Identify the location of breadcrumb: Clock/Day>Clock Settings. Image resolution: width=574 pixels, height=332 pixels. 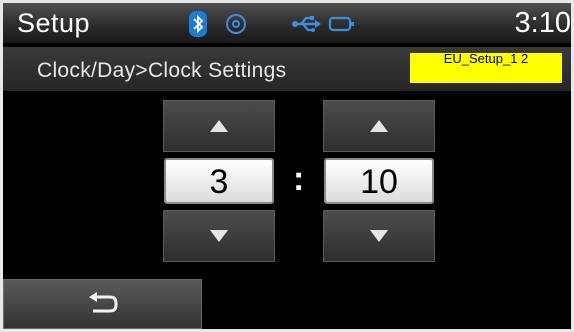
(162, 70).